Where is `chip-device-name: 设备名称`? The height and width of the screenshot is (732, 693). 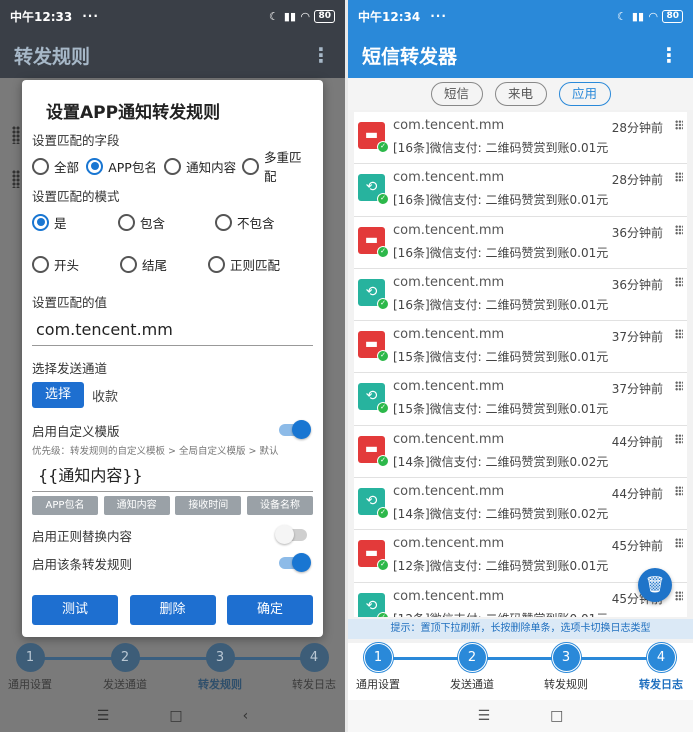 chip-device-name: 设备名称 is located at coordinates (279, 505).